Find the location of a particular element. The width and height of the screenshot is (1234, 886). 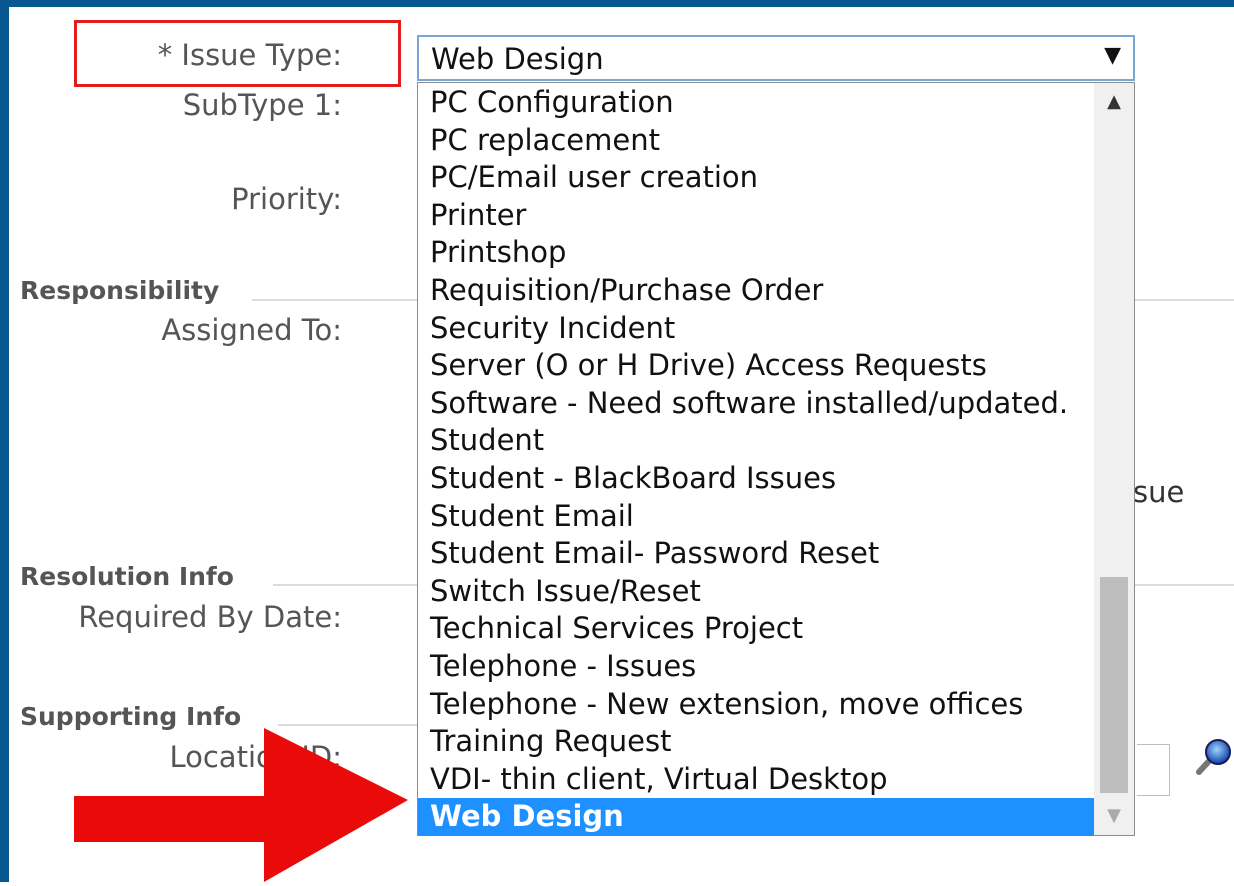

dropdown-option: Technical Services Project is located at coordinates (756, 629).